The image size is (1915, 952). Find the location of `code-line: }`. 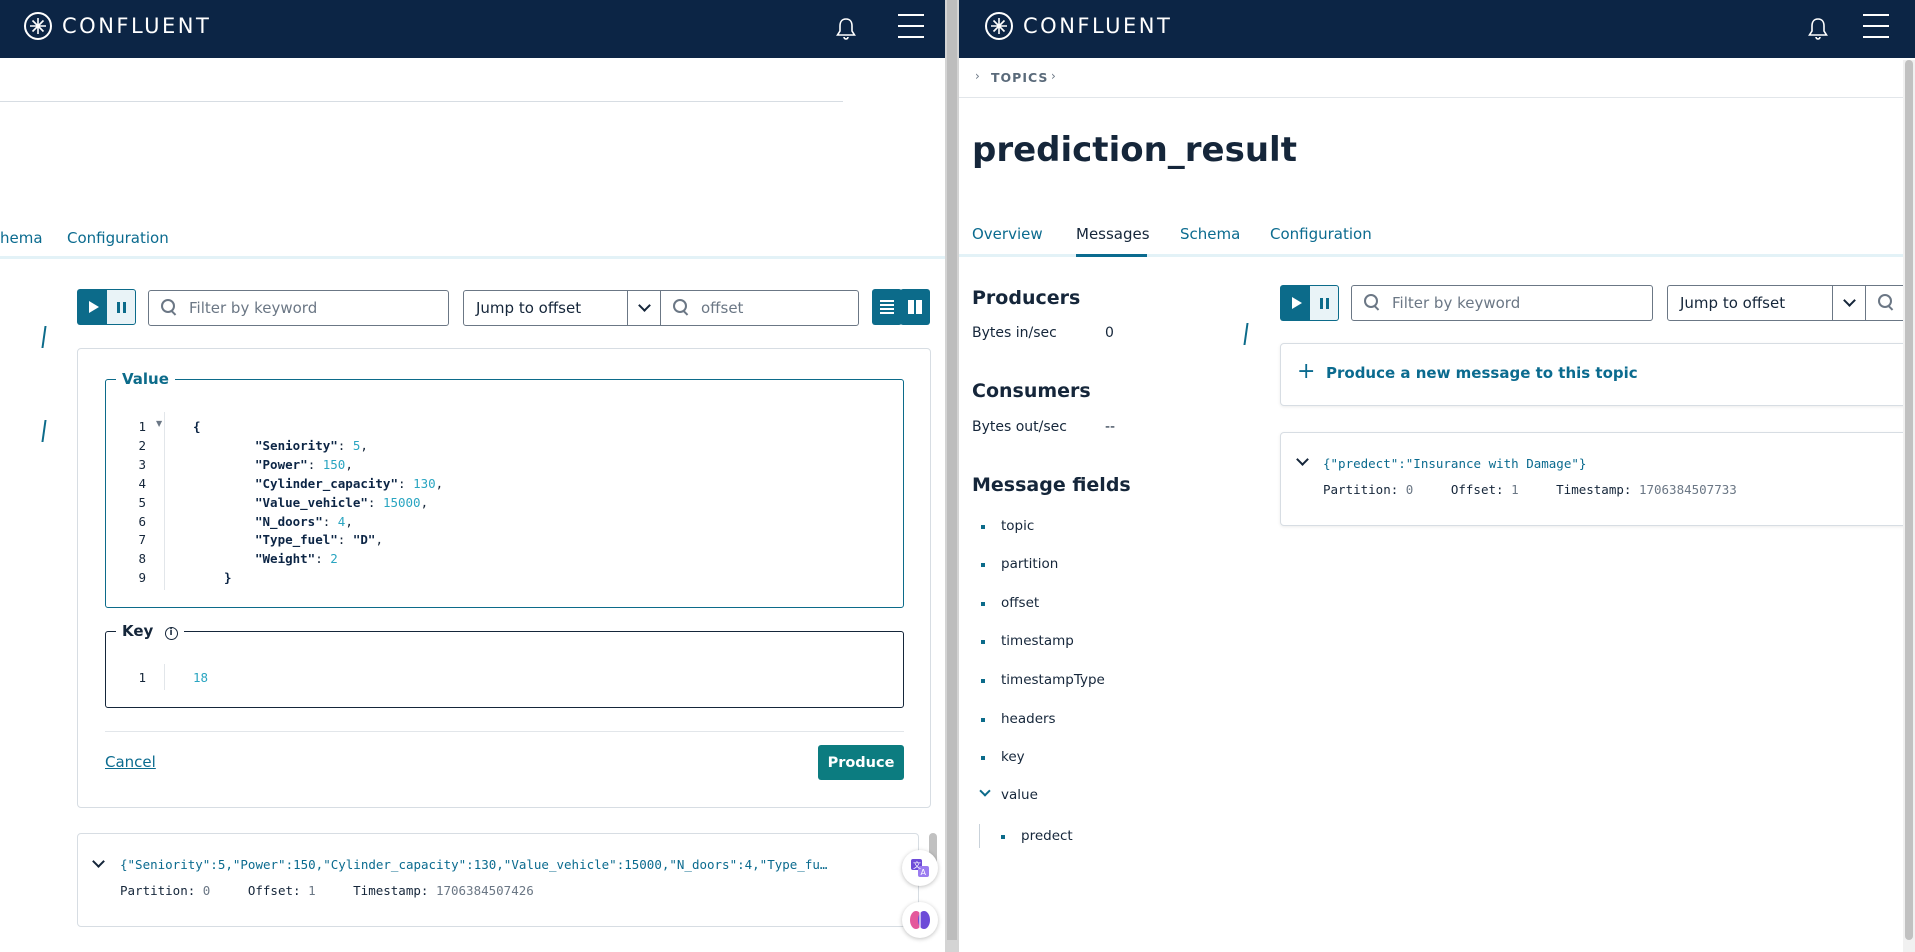

code-line: } is located at coordinates (228, 577).